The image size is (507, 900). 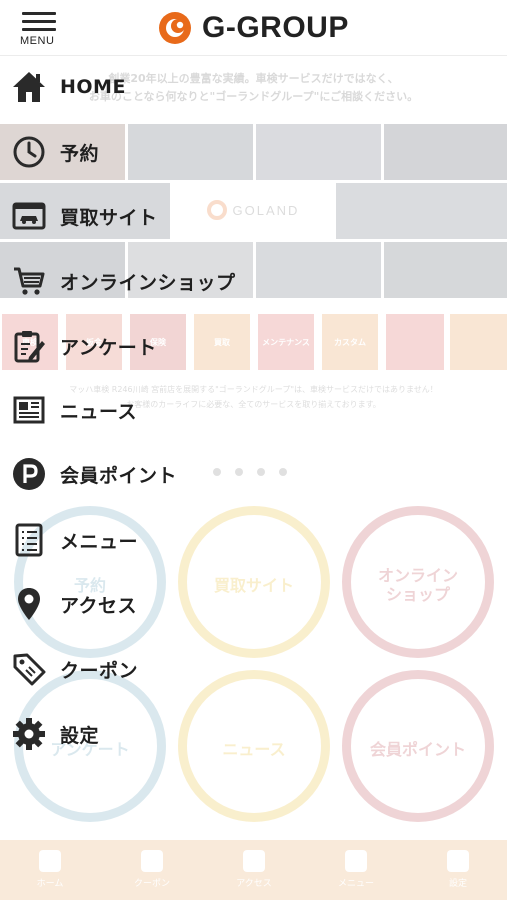 I want to click on tab-coupon: クーポン, so click(x=152, y=869).